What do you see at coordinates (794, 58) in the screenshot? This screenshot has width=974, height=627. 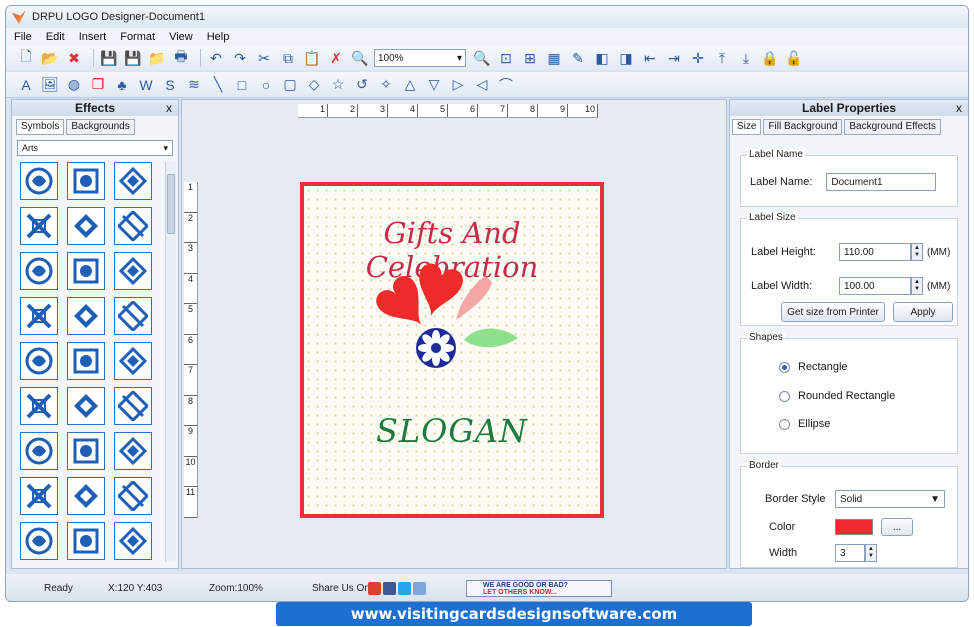 I see `unlock-icon: 🔓` at bounding box center [794, 58].